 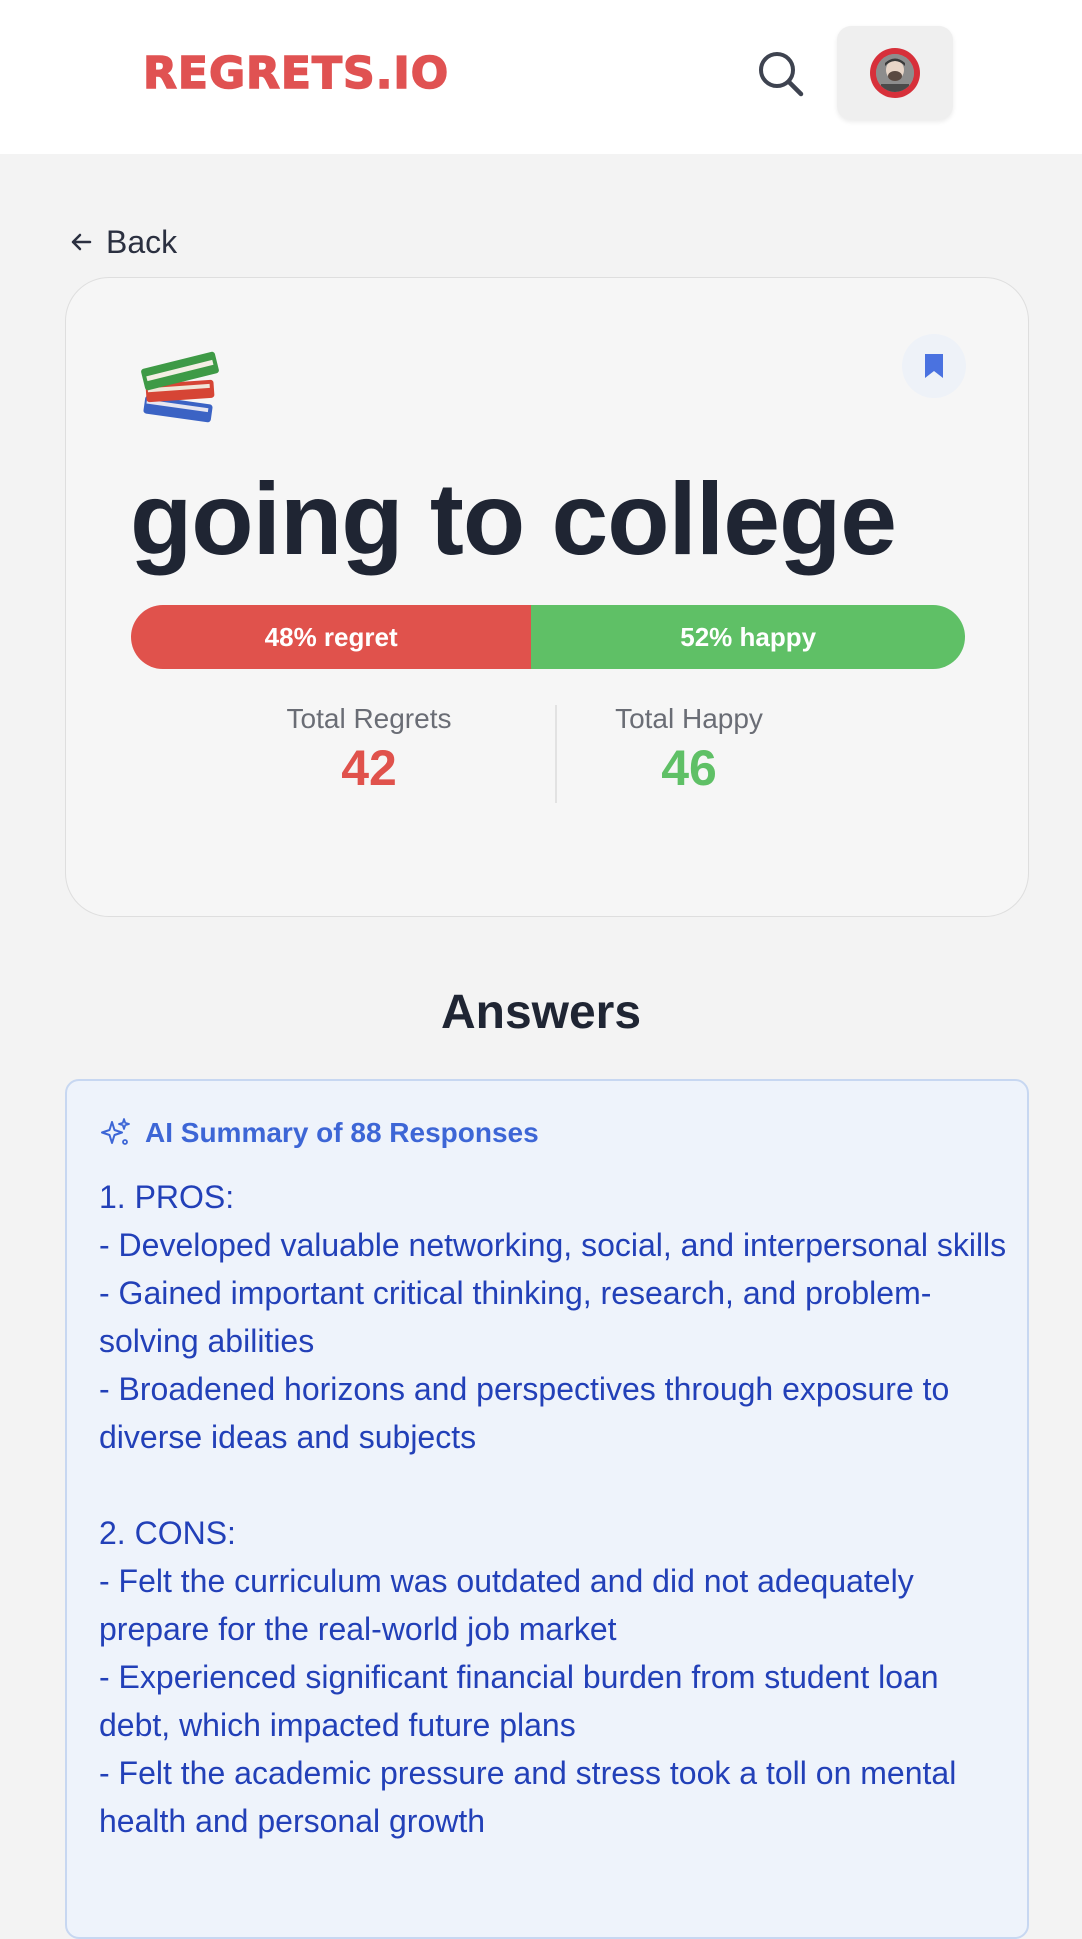 What do you see at coordinates (369, 768) in the screenshot?
I see `total-regrets-value: 42` at bounding box center [369, 768].